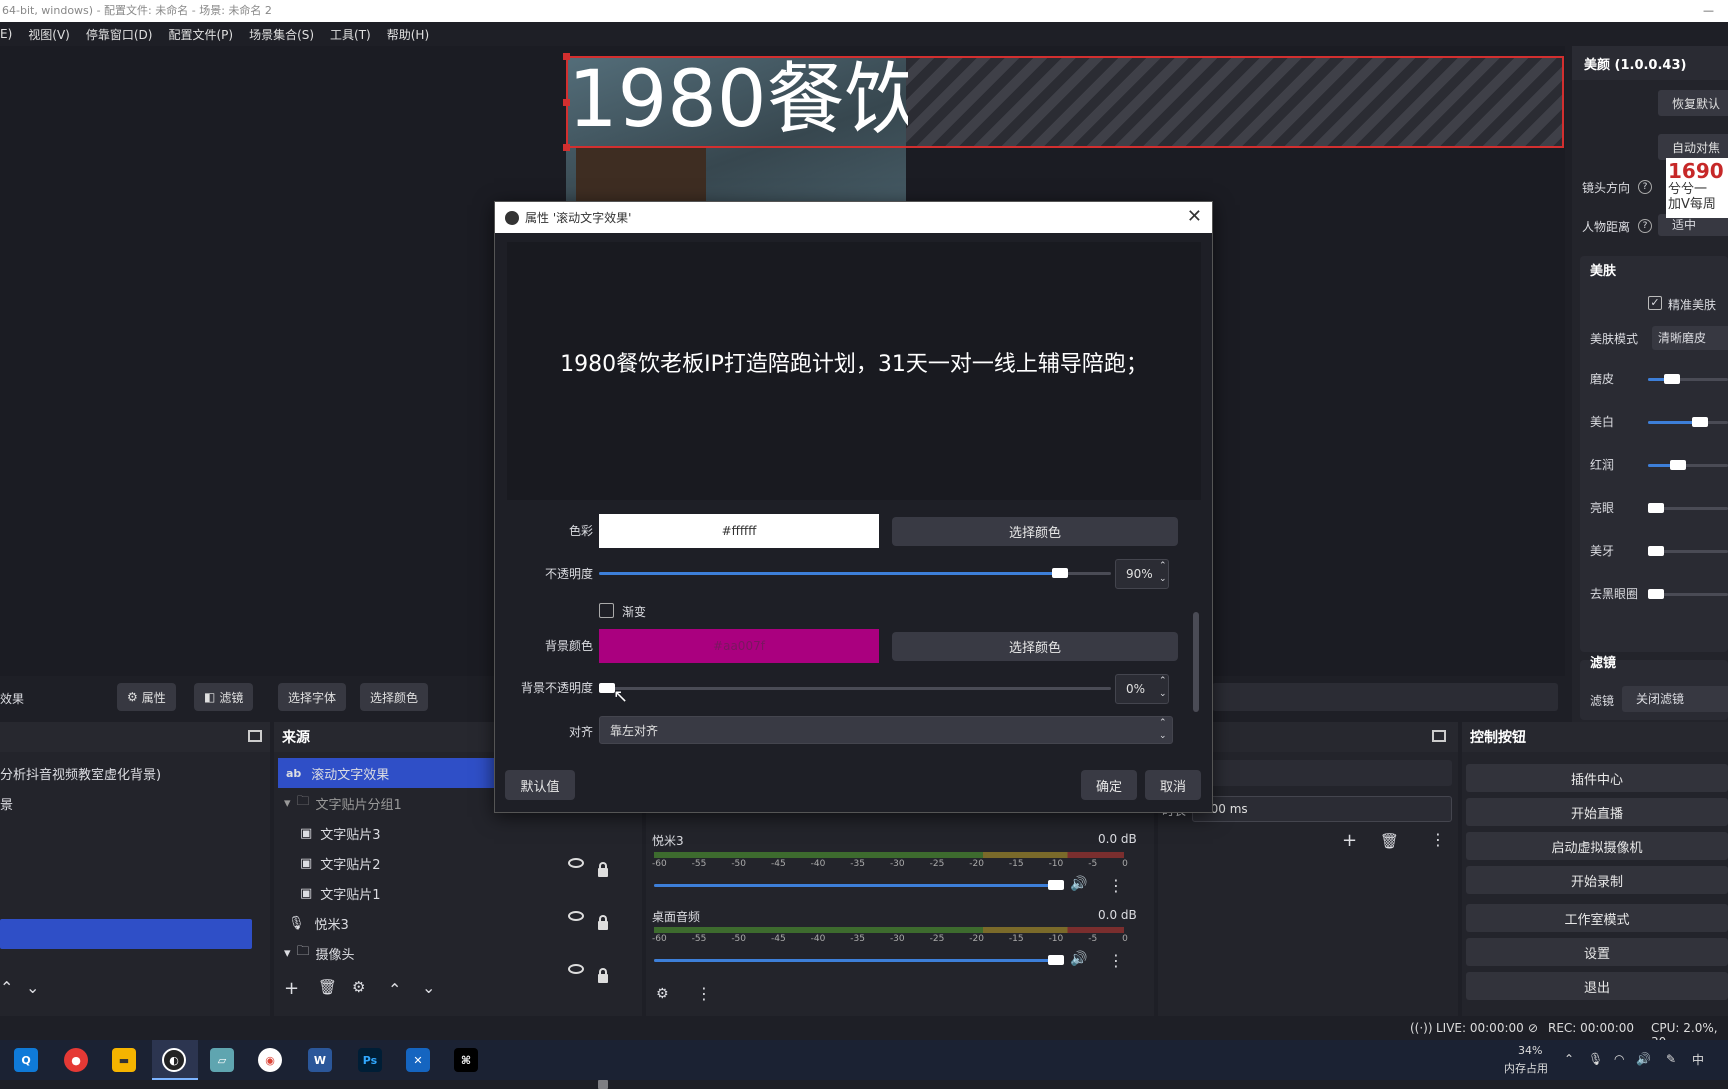 This screenshot has width=1728, height=1089. I want to click on microphone-icon: 🎙, so click(1595, 1059).